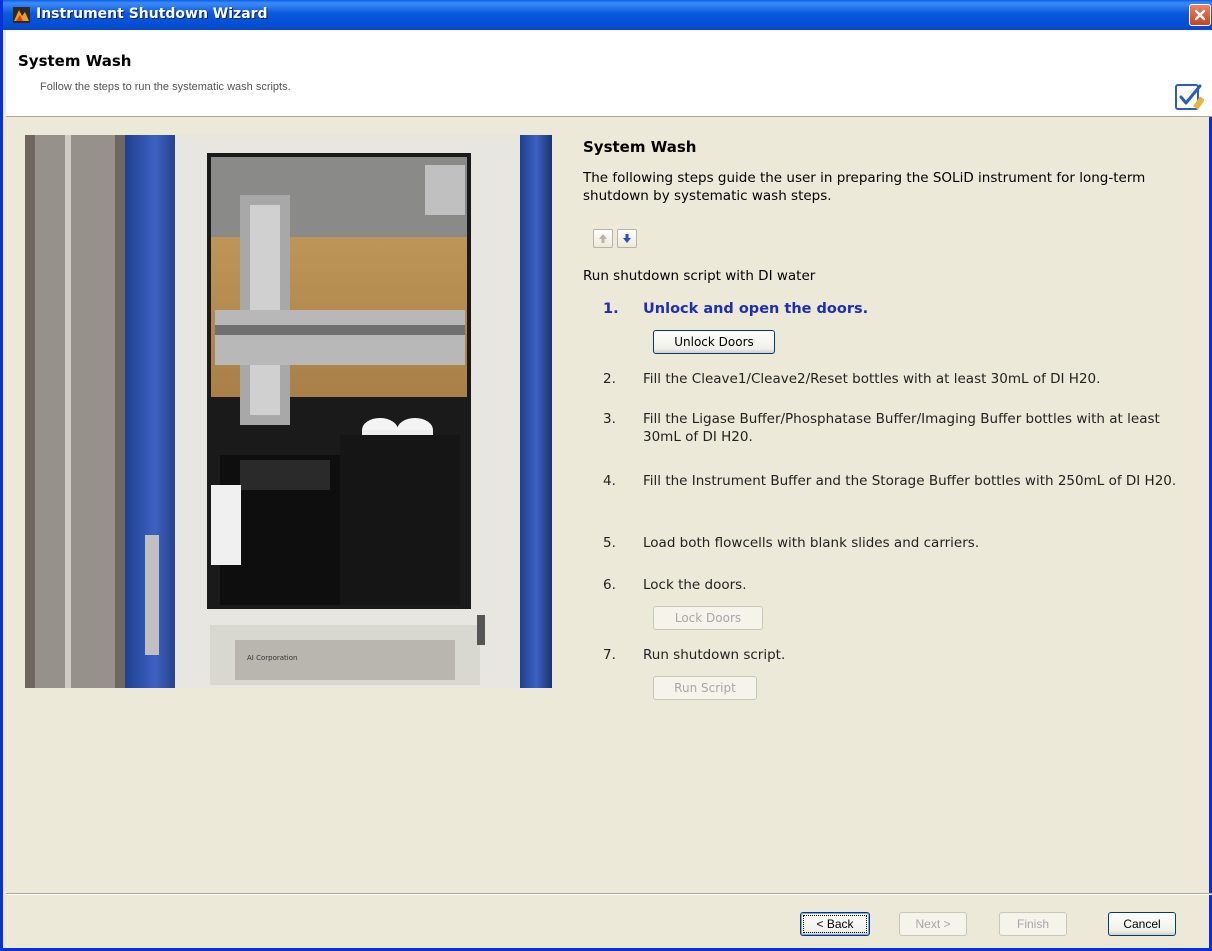 The height and width of the screenshot is (951, 1212). What do you see at coordinates (607, 15) in the screenshot?
I see `title-bar: Instrument Shutdown Wizard` at bounding box center [607, 15].